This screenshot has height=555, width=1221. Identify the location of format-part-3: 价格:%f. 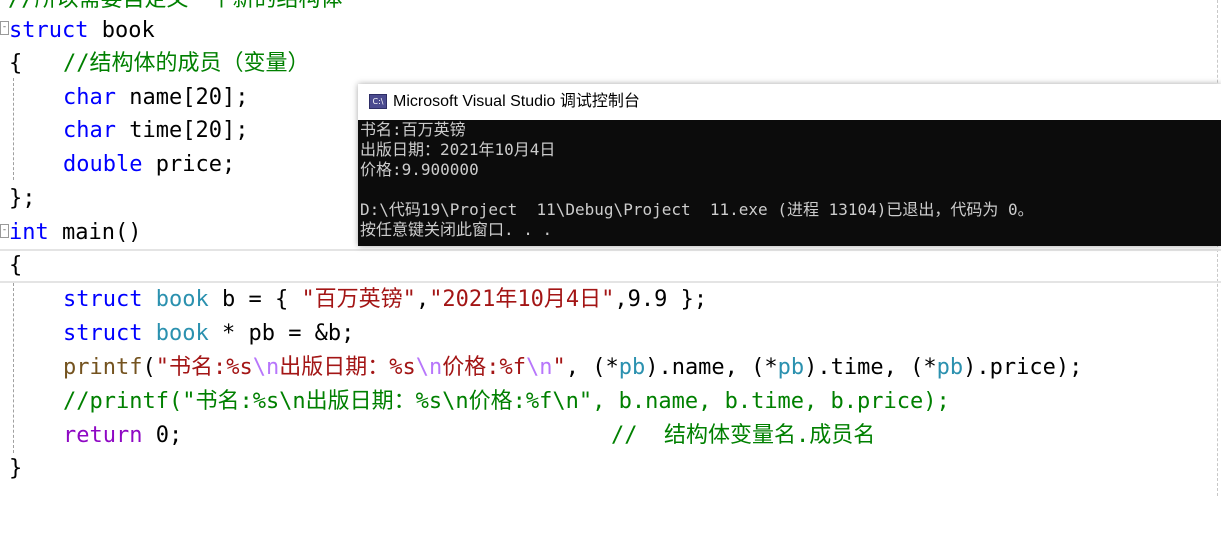
(484, 367).